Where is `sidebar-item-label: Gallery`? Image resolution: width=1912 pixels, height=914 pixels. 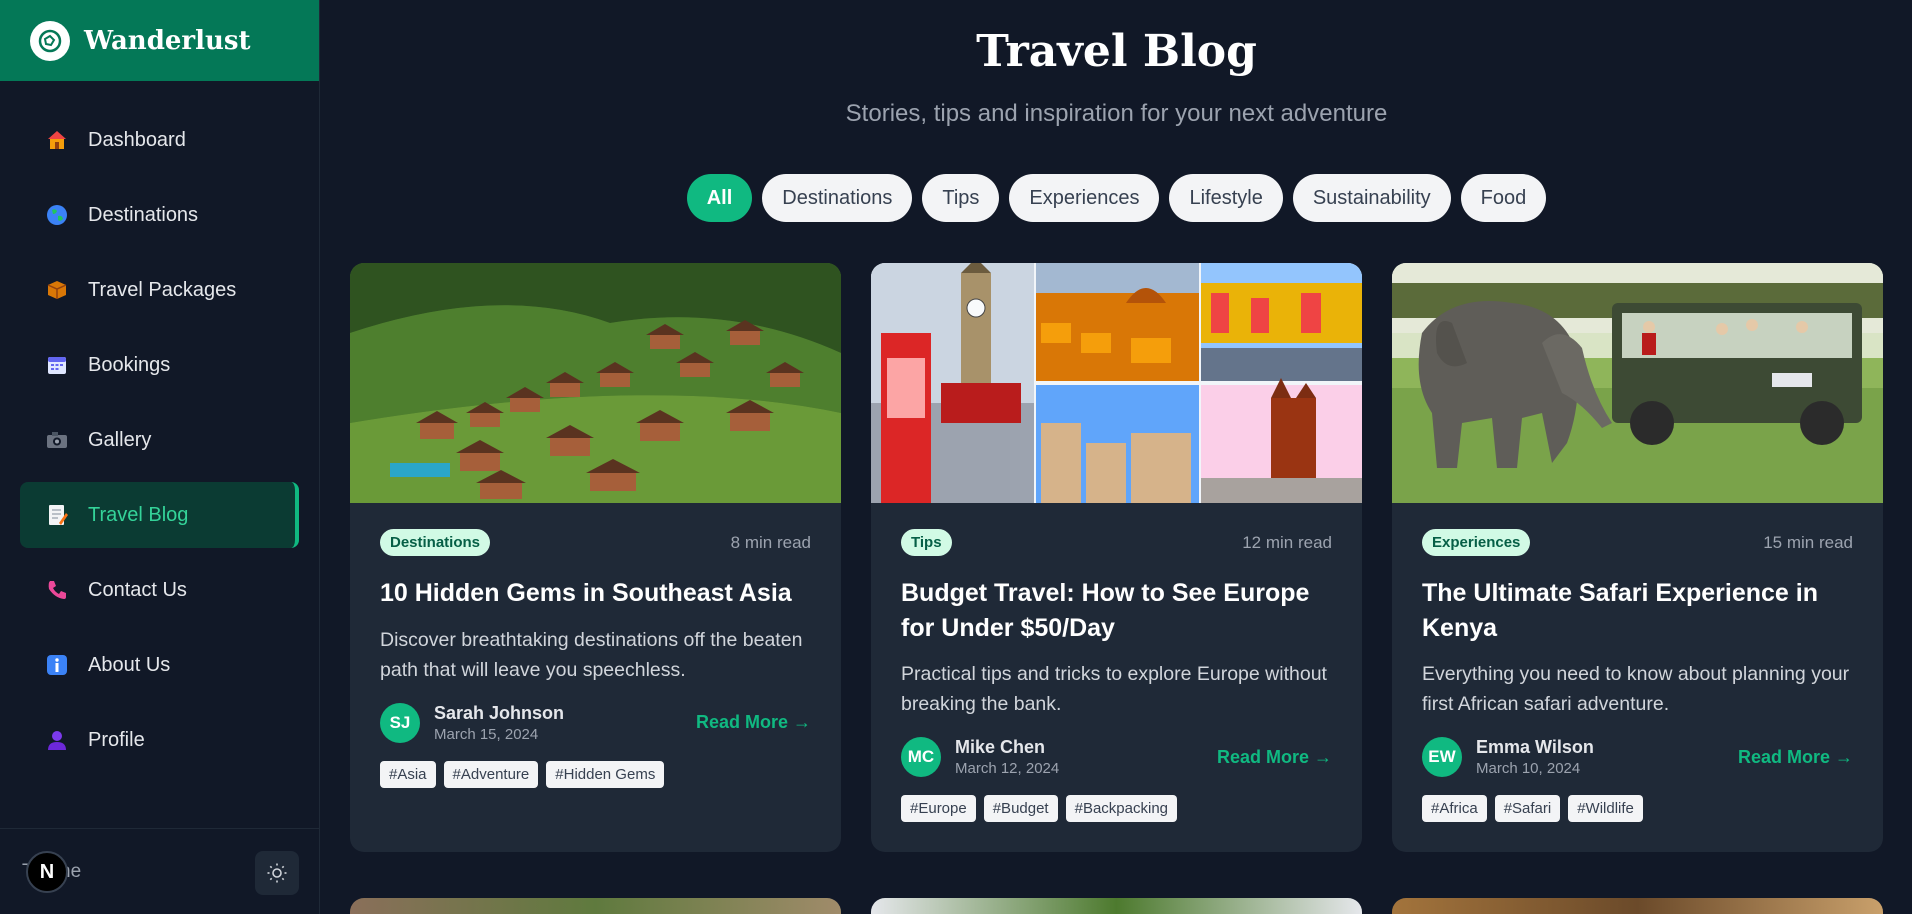 sidebar-item-label: Gallery is located at coordinates (120, 439).